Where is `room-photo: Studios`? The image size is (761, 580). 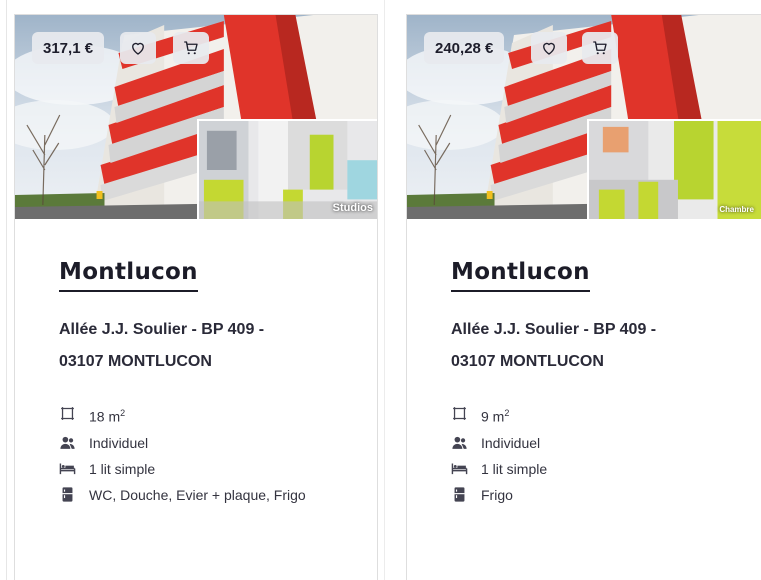
room-photo: Studios is located at coordinates (287, 169).